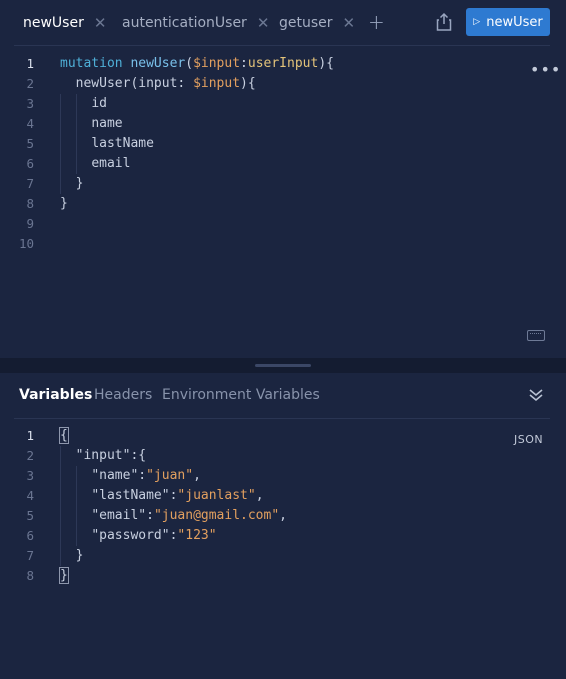 The image size is (566, 679). I want to click on code-text: "name":"juan",, so click(146, 475).